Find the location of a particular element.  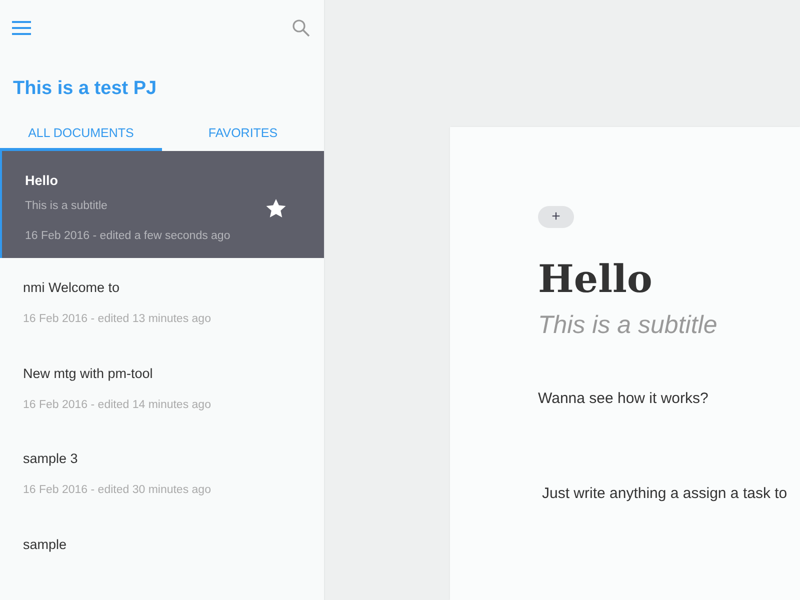

document-heading: Hello is located at coordinates (596, 278).